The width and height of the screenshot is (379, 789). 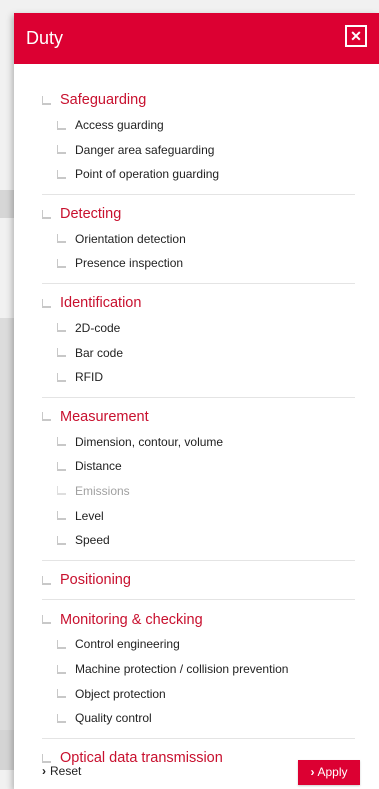 I want to click on option-label: Bar code, so click(x=99, y=352).